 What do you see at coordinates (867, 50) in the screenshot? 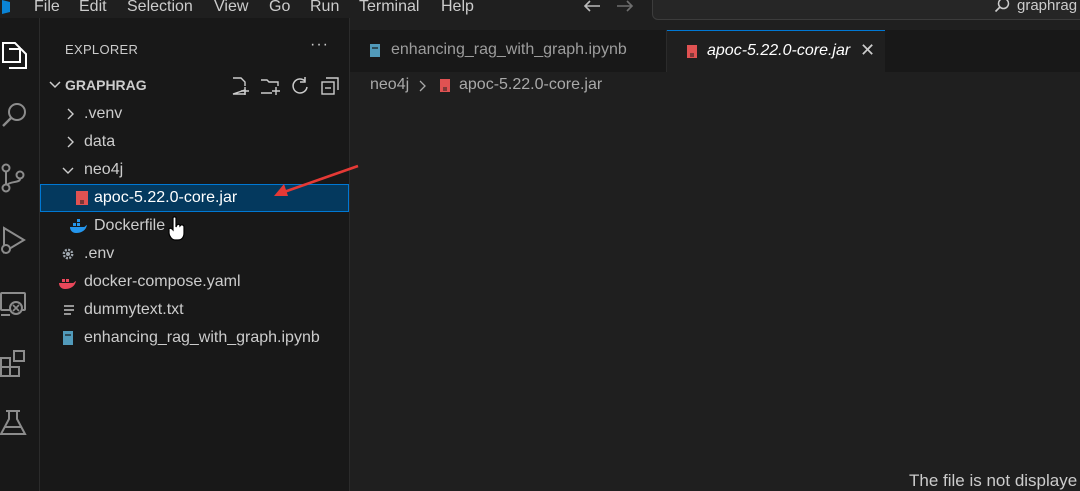
I see `close-icon: ✕` at bounding box center [867, 50].